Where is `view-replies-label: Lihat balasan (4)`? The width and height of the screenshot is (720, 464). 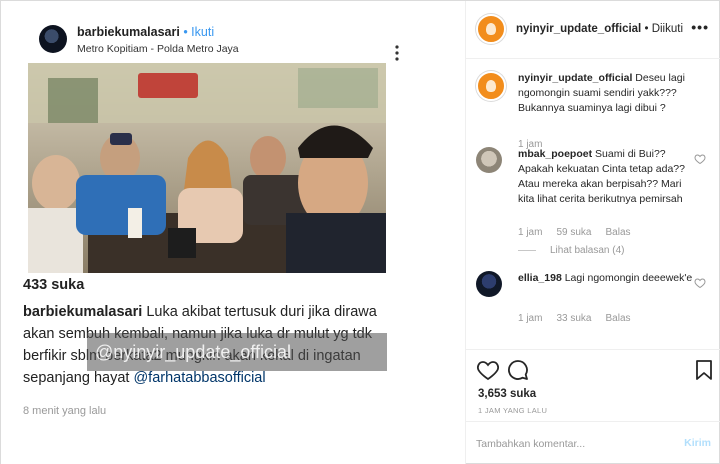
view-replies-label: Lihat balasan (4) is located at coordinates (587, 250).